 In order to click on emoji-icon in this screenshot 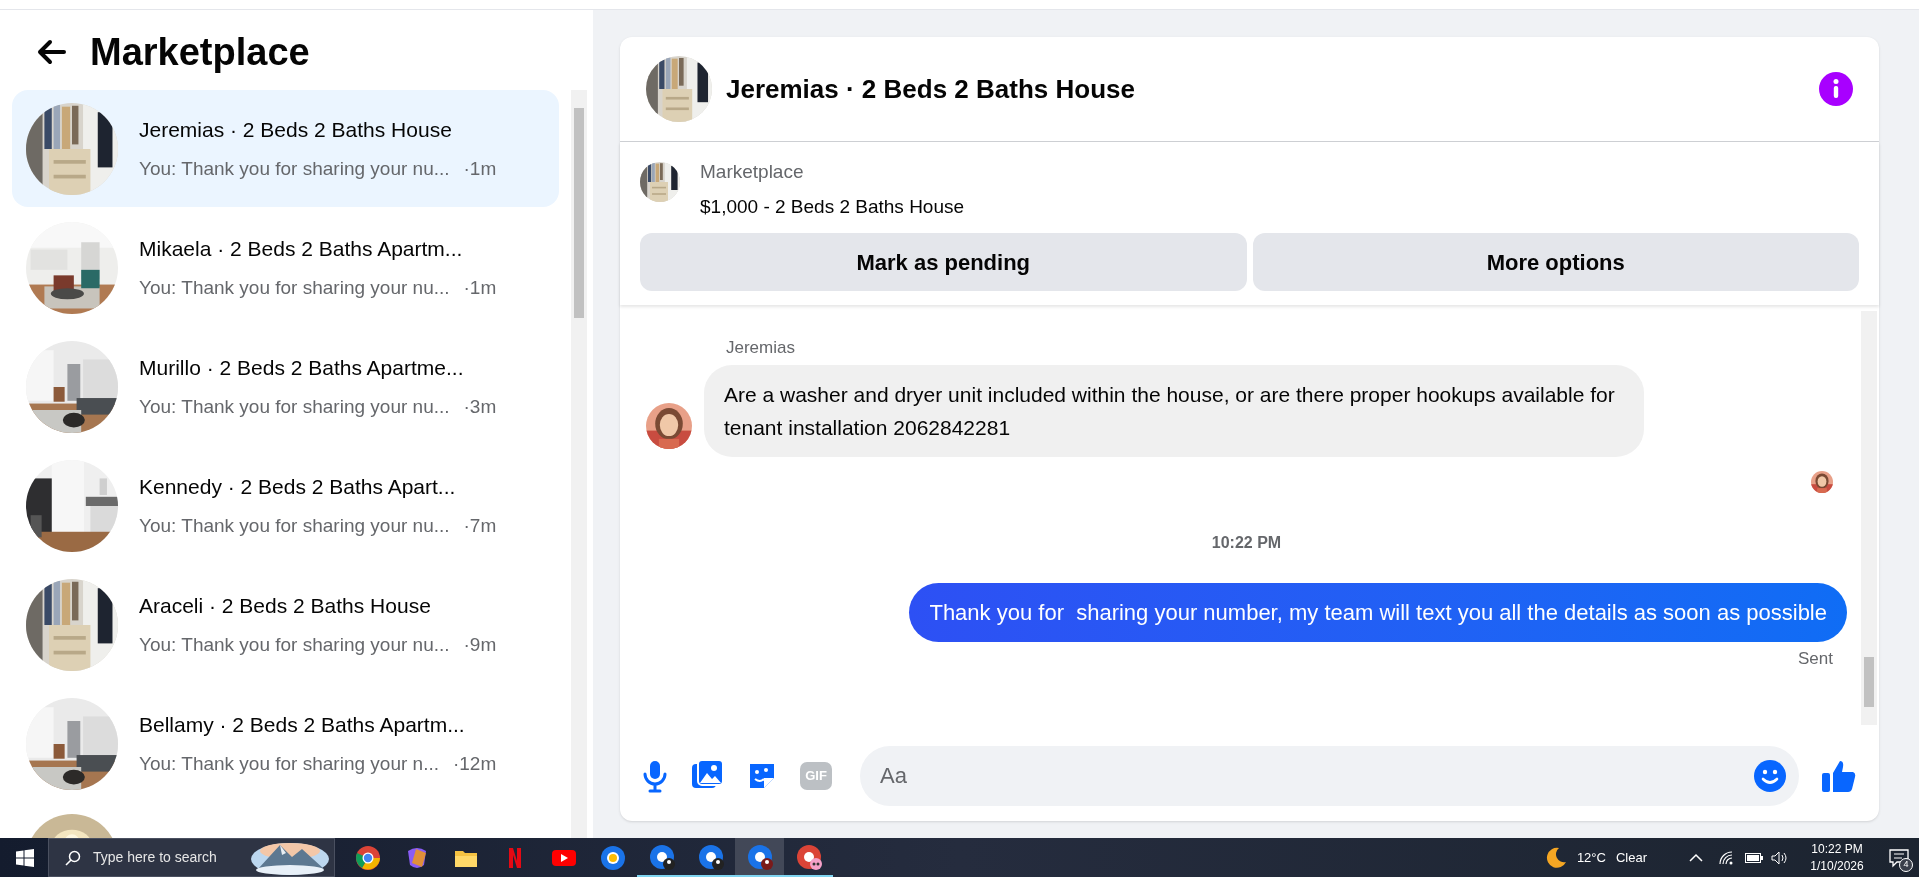, I will do `click(1770, 776)`.